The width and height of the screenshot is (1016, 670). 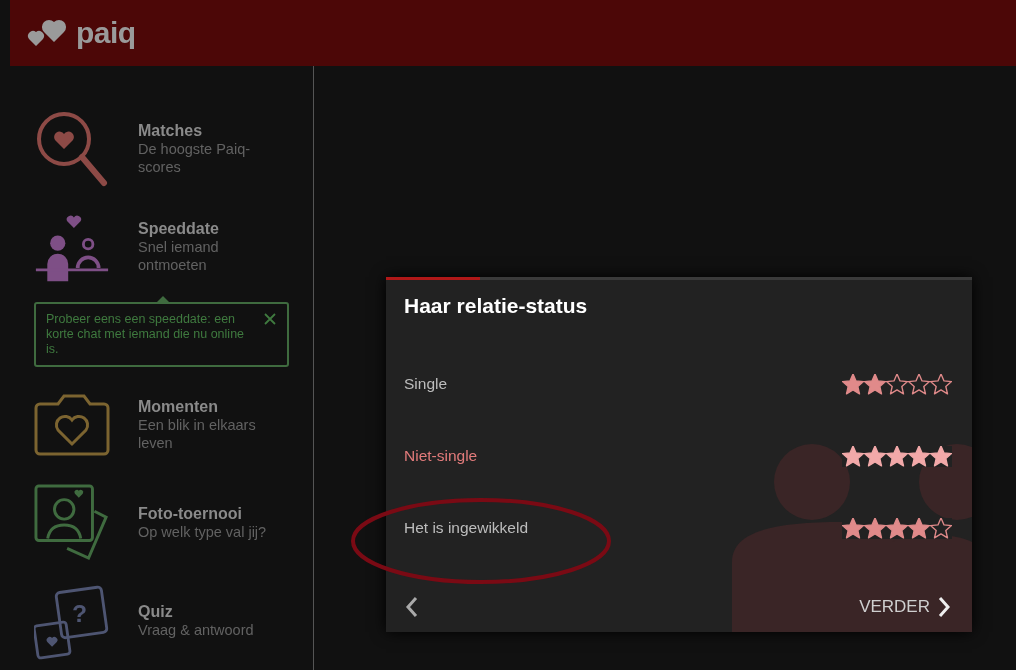 What do you see at coordinates (496, 306) in the screenshot?
I see `card-title: Haar relatie-status` at bounding box center [496, 306].